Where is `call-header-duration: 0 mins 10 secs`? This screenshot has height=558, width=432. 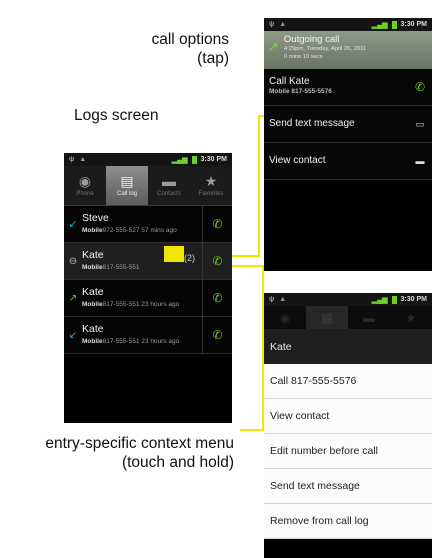
call-header-duration: 0 mins 10 secs is located at coordinates (303, 57).